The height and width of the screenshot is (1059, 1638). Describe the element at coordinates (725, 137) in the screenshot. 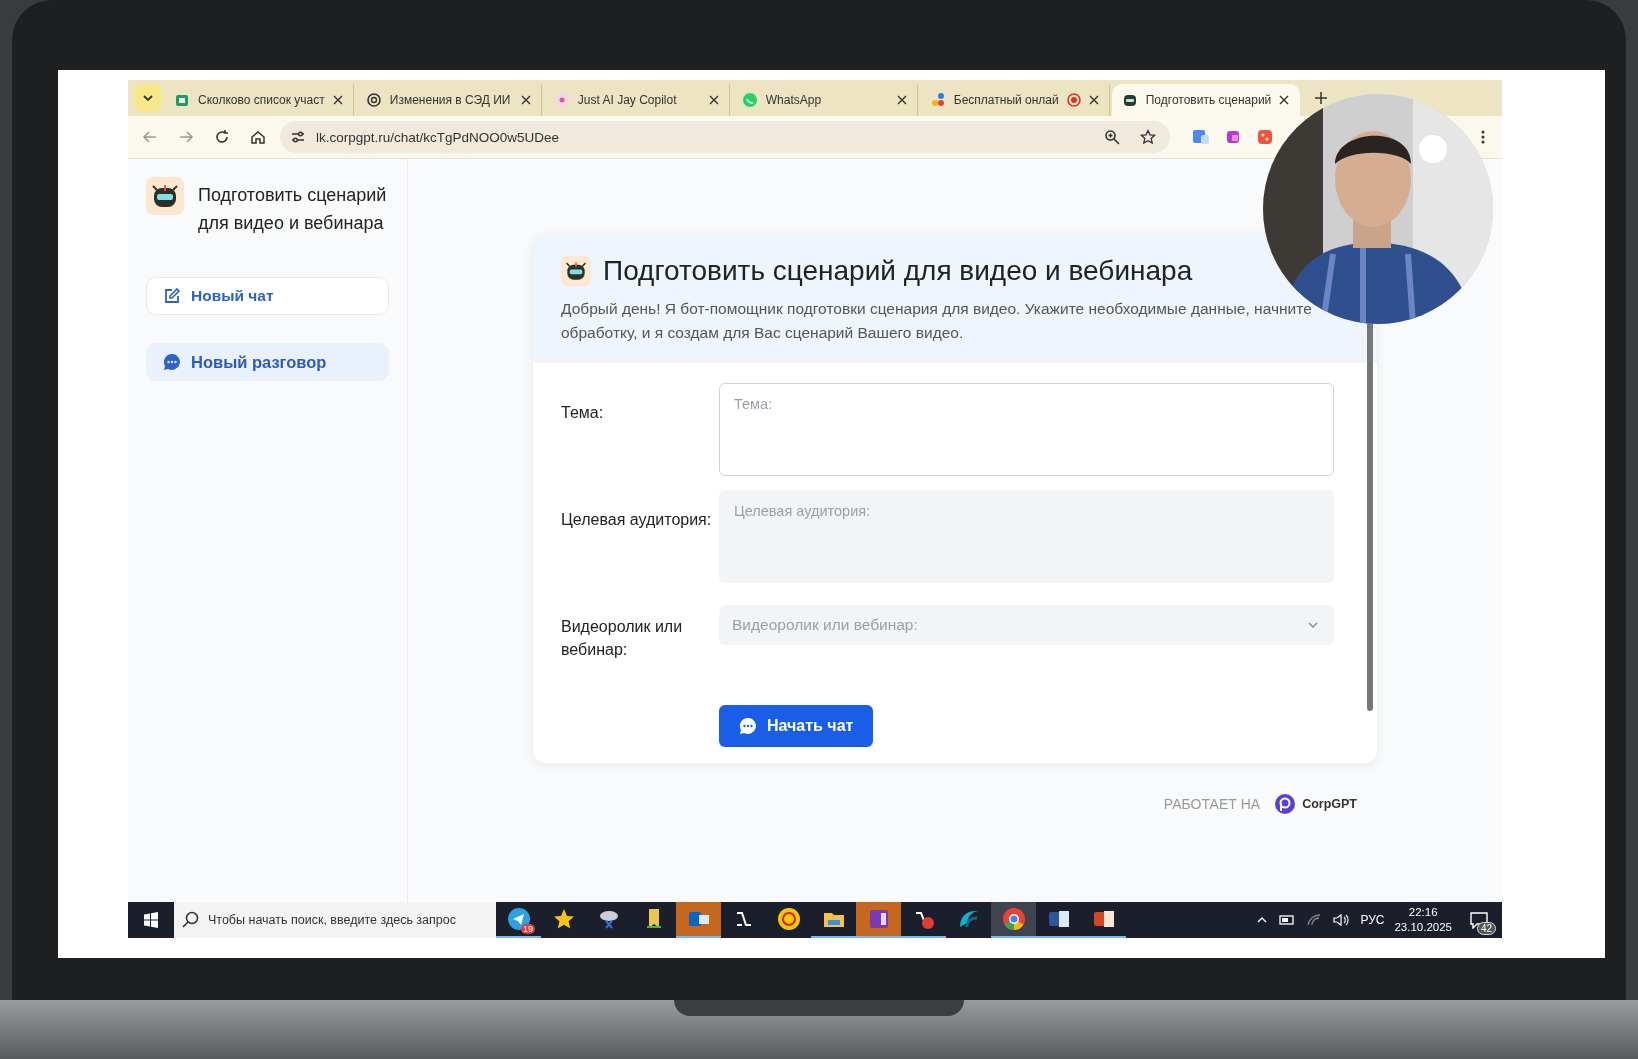

I see `address-bar: lk.corpgpt.ru/chat/kcTgPdNOO0w5UDee` at that location.